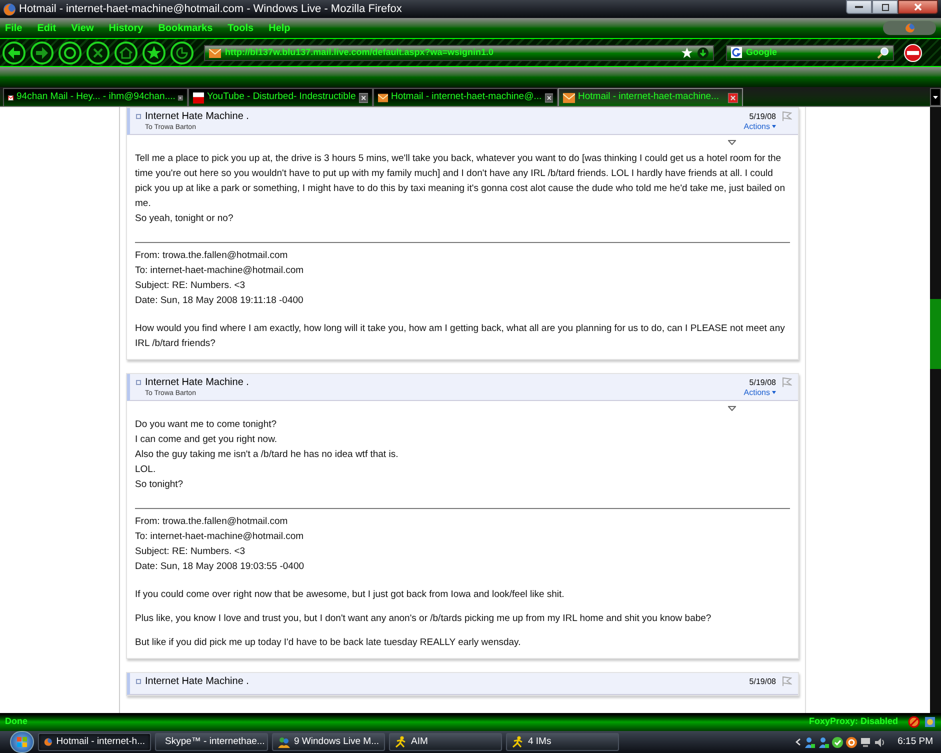 This screenshot has height=753, width=941. What do you see at coordinates (913, 53) in the screenshot?
I see `adblock-icon` at bounding box center [913, 53].